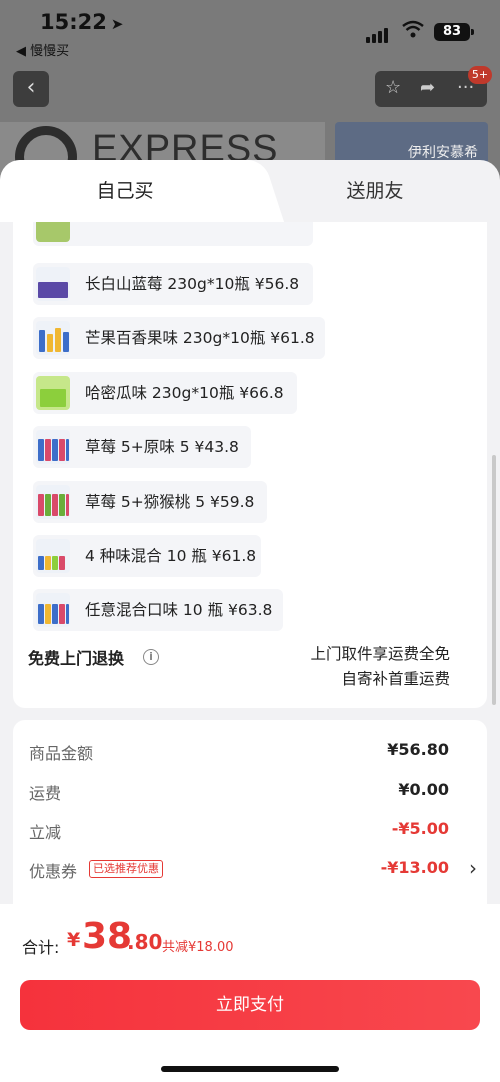 The width and height of the screenshot is (500, 1082). I want to click on product-item: 任意混合口味 10 瓶 ¥63.8, so click(158, 610).